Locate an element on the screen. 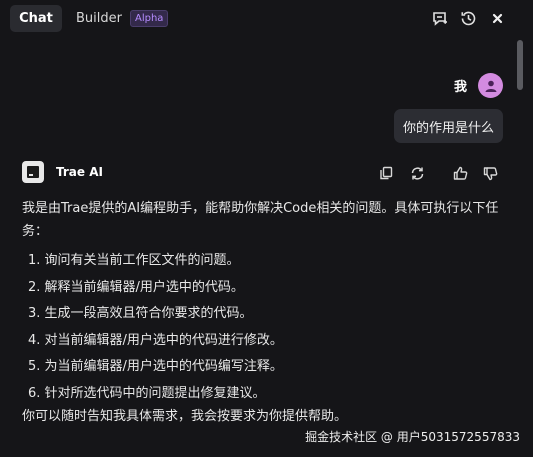 This screenshot has width=533, height=457. top-toolbar is located at coordinates (468, 18).